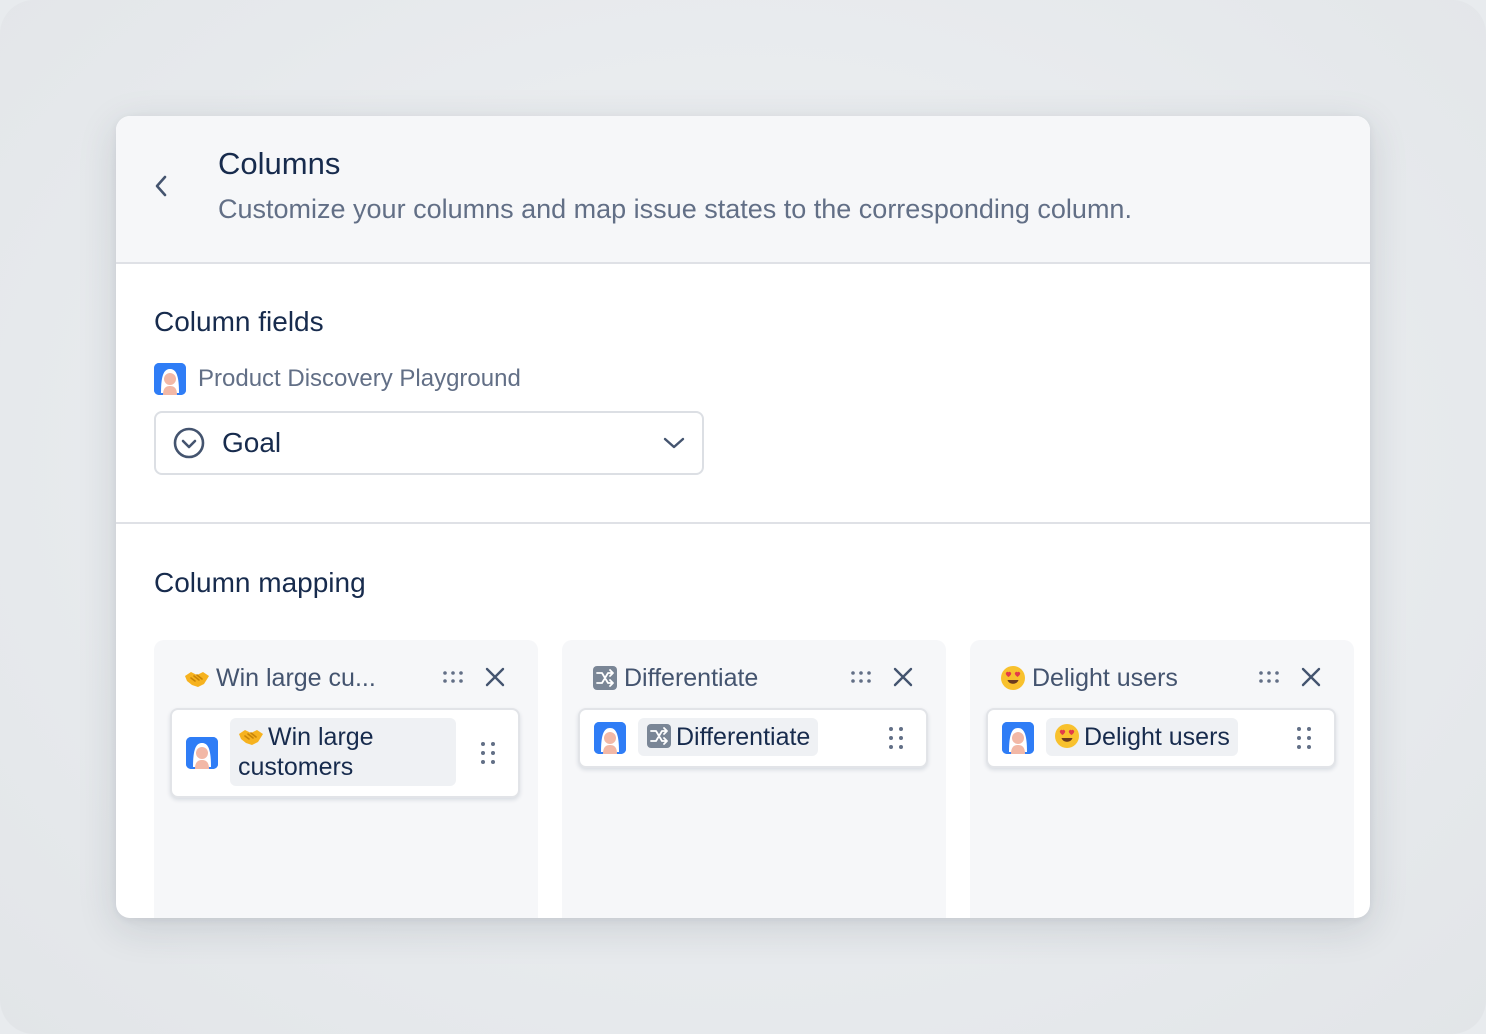  I want to click on mapped-state-card: Differentiate, so click(753, 738).